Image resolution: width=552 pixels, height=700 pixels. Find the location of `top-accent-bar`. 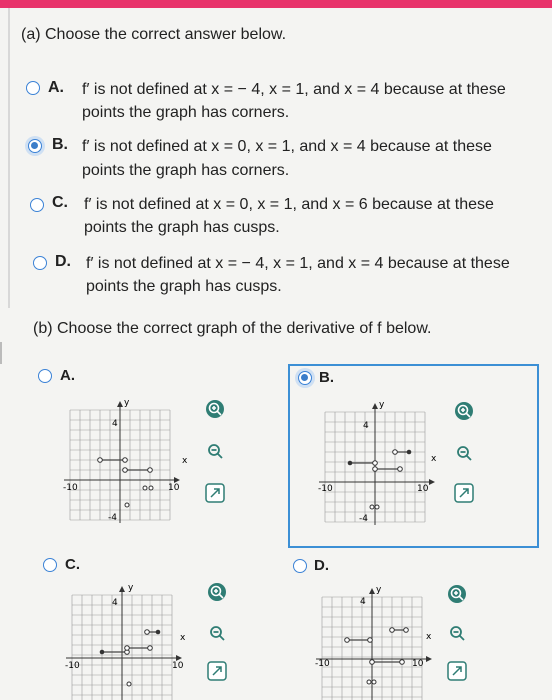

top-accent-bar is located at coordinates (276, 4).